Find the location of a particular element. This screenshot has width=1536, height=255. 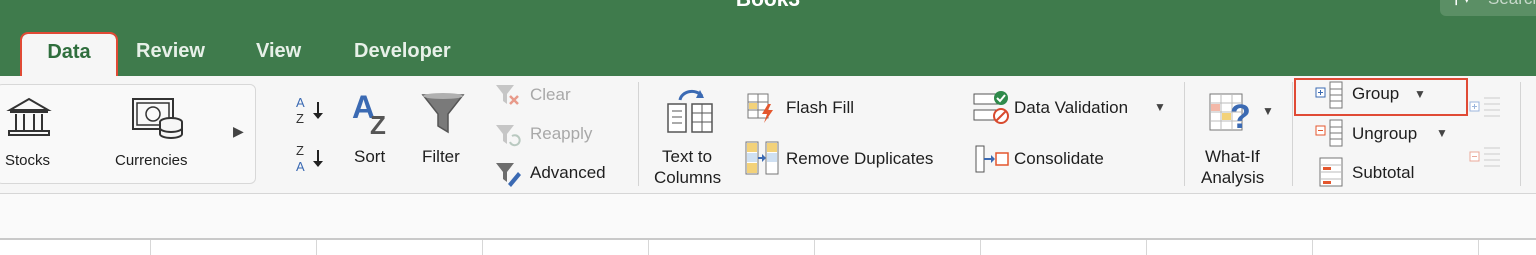

text-to-columns-label-2: Columns is located at coordinates (687, 178).